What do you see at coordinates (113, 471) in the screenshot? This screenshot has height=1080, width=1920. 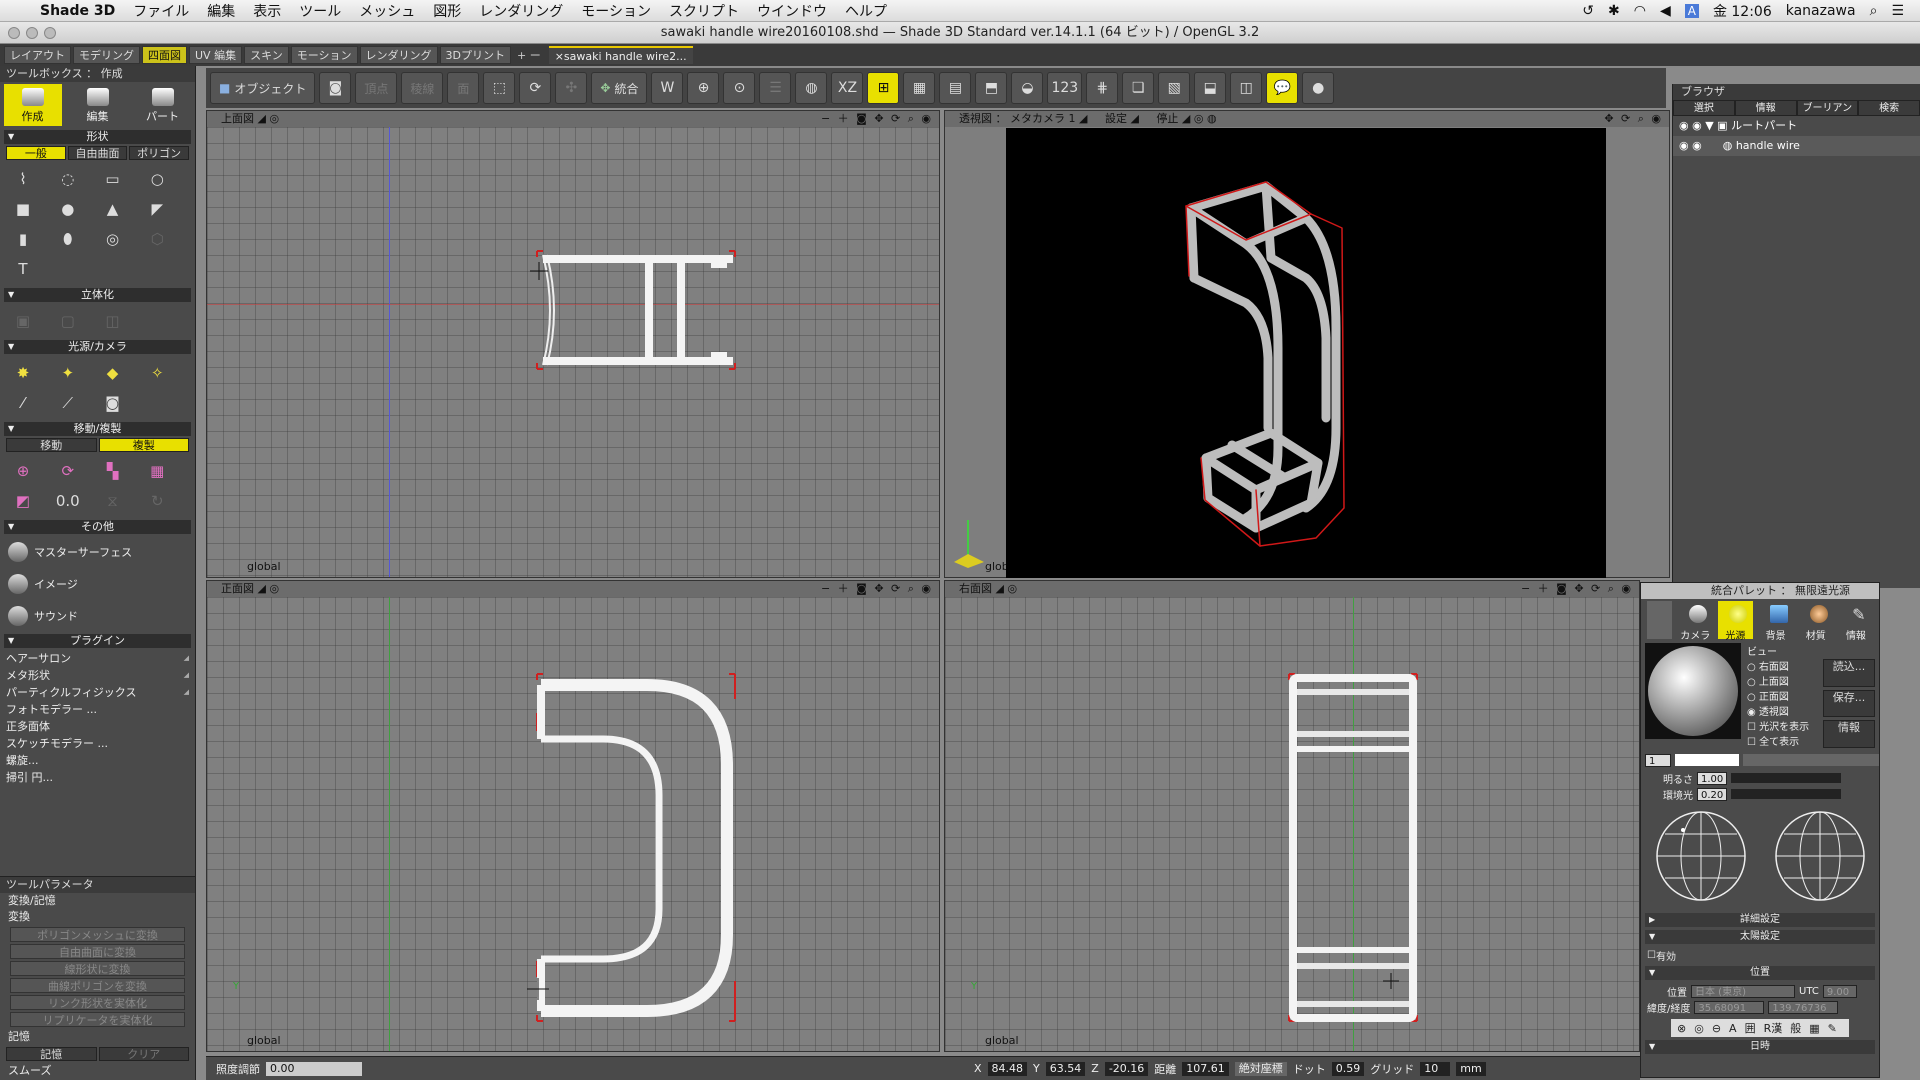 I see `translate-icon: ▚` at bounding box center [113, 471].